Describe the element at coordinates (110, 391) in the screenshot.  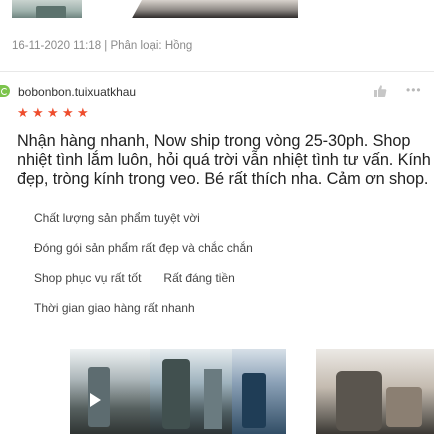
I see `review-video-thumb` at that location.